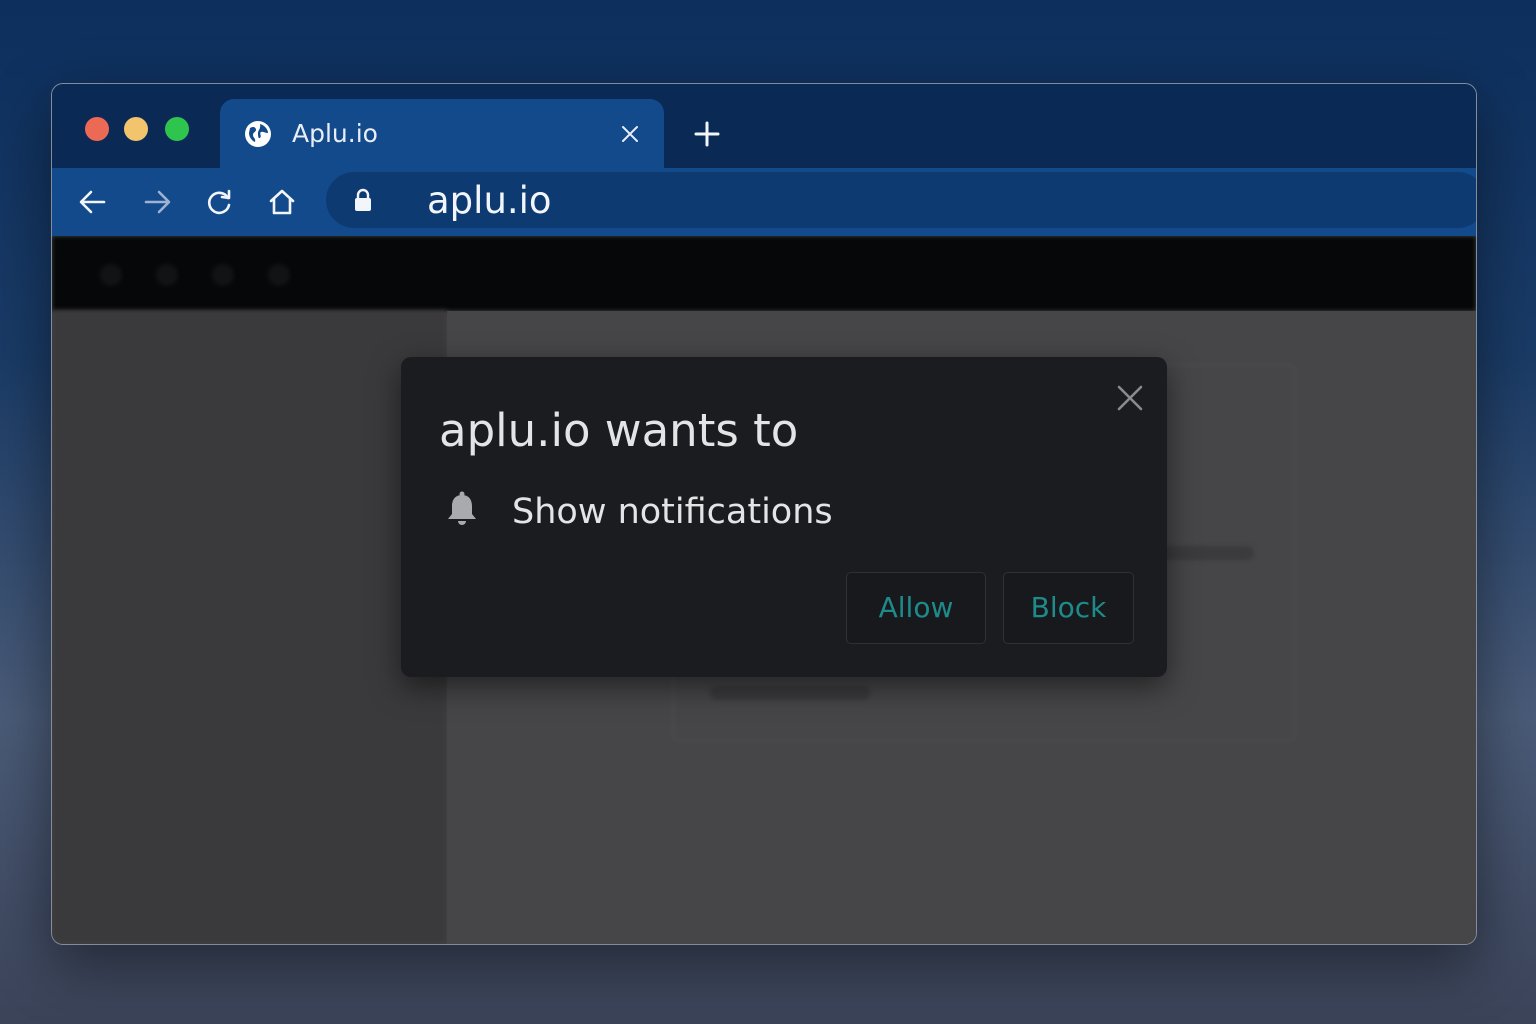 Image resolution: width=1536 pixels, height=1024 pixels. Describe the element at coordinates (916, 608) in the screenshot. I see `allow-button: Allow` at that location.